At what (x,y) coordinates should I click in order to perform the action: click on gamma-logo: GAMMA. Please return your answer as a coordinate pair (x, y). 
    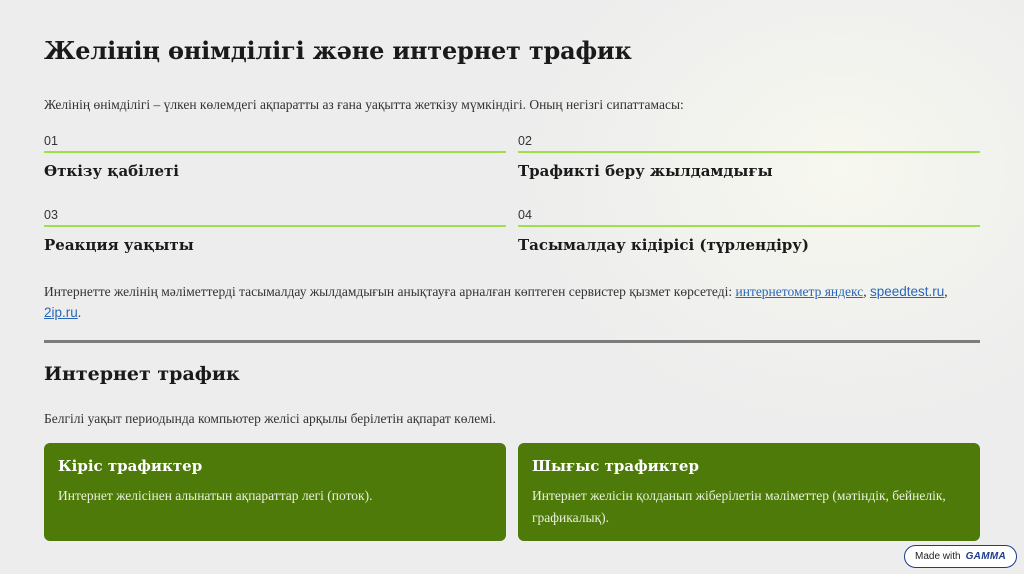
    Looking at the image, I should click on (985, 556).